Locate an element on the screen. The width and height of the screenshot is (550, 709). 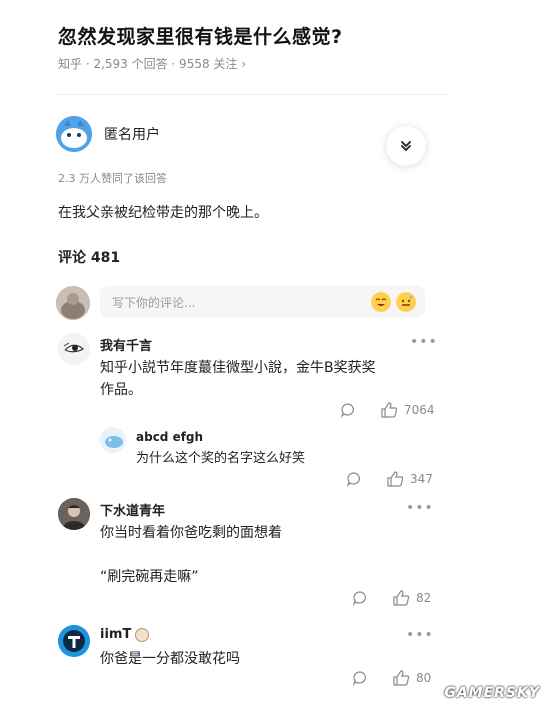
comment-author: 我有千言 is located at coordinates (126, 344).